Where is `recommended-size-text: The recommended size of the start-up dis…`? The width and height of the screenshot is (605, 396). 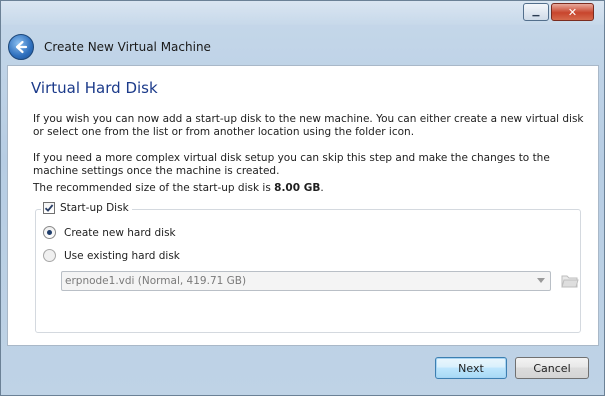 recommended-size-text: The recommended size of the start-up dis… is located at coordinates (311, 188).